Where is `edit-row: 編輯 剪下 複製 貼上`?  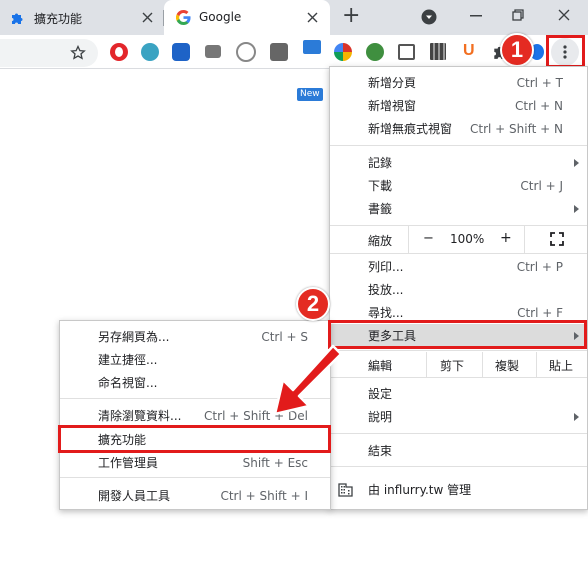 edit-row: 編輯 剪下 複製 貼上 is located at coordinates (458, 364).